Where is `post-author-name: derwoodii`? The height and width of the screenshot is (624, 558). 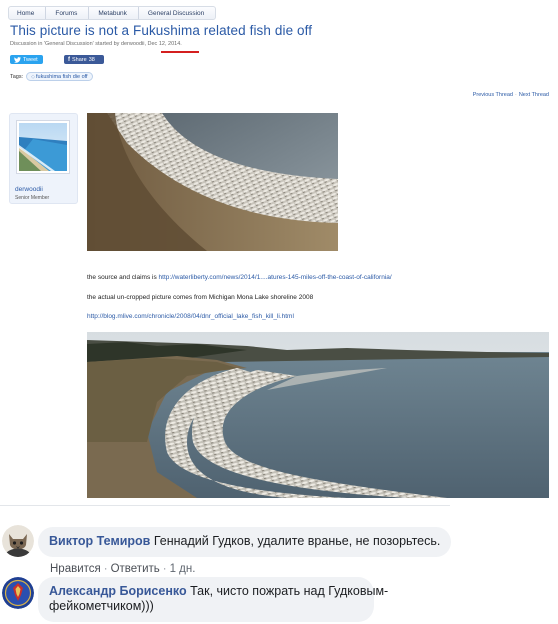
post-author-name: derwoodii is located at coordinates (29, 189).